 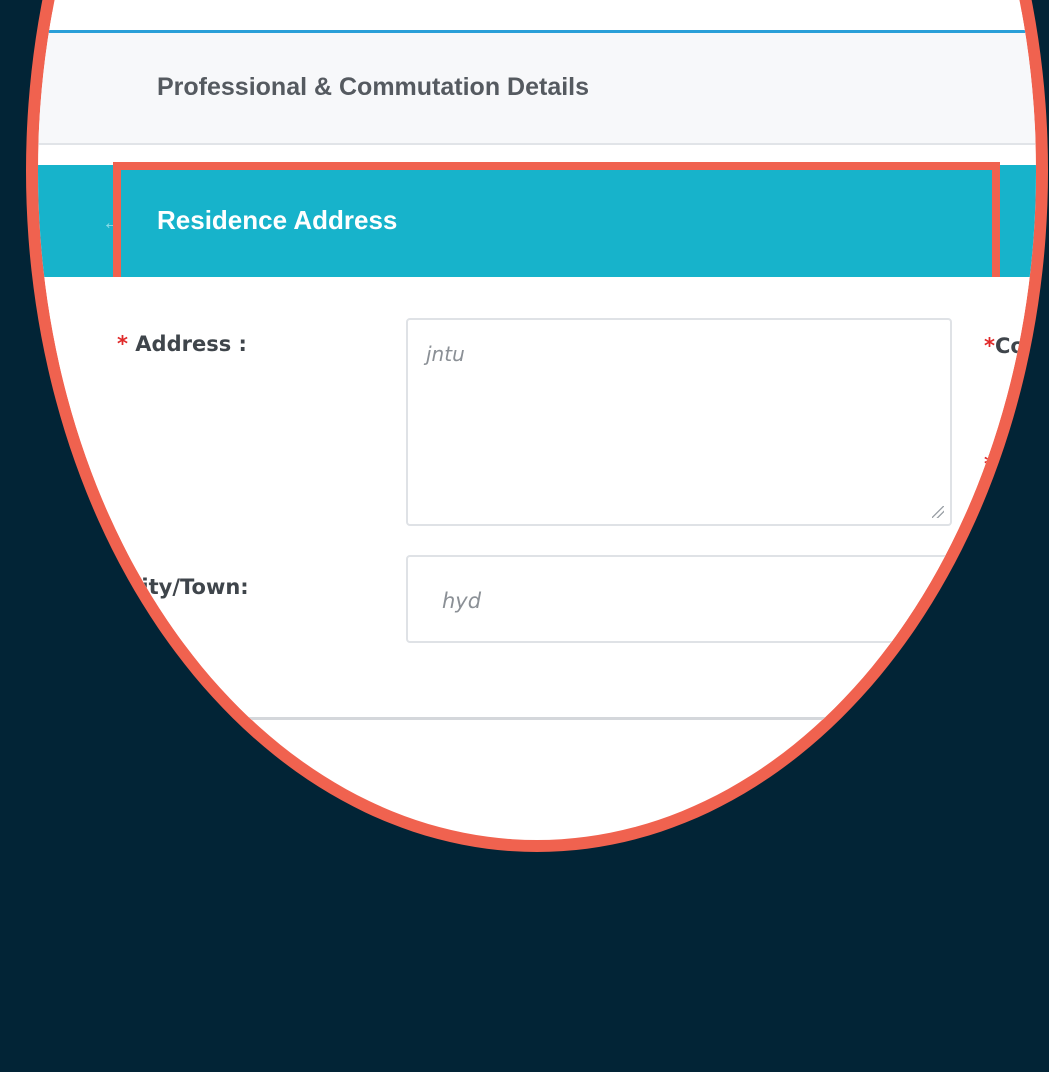 I want to click on address-value: jntu, so click(x=445, y=354).